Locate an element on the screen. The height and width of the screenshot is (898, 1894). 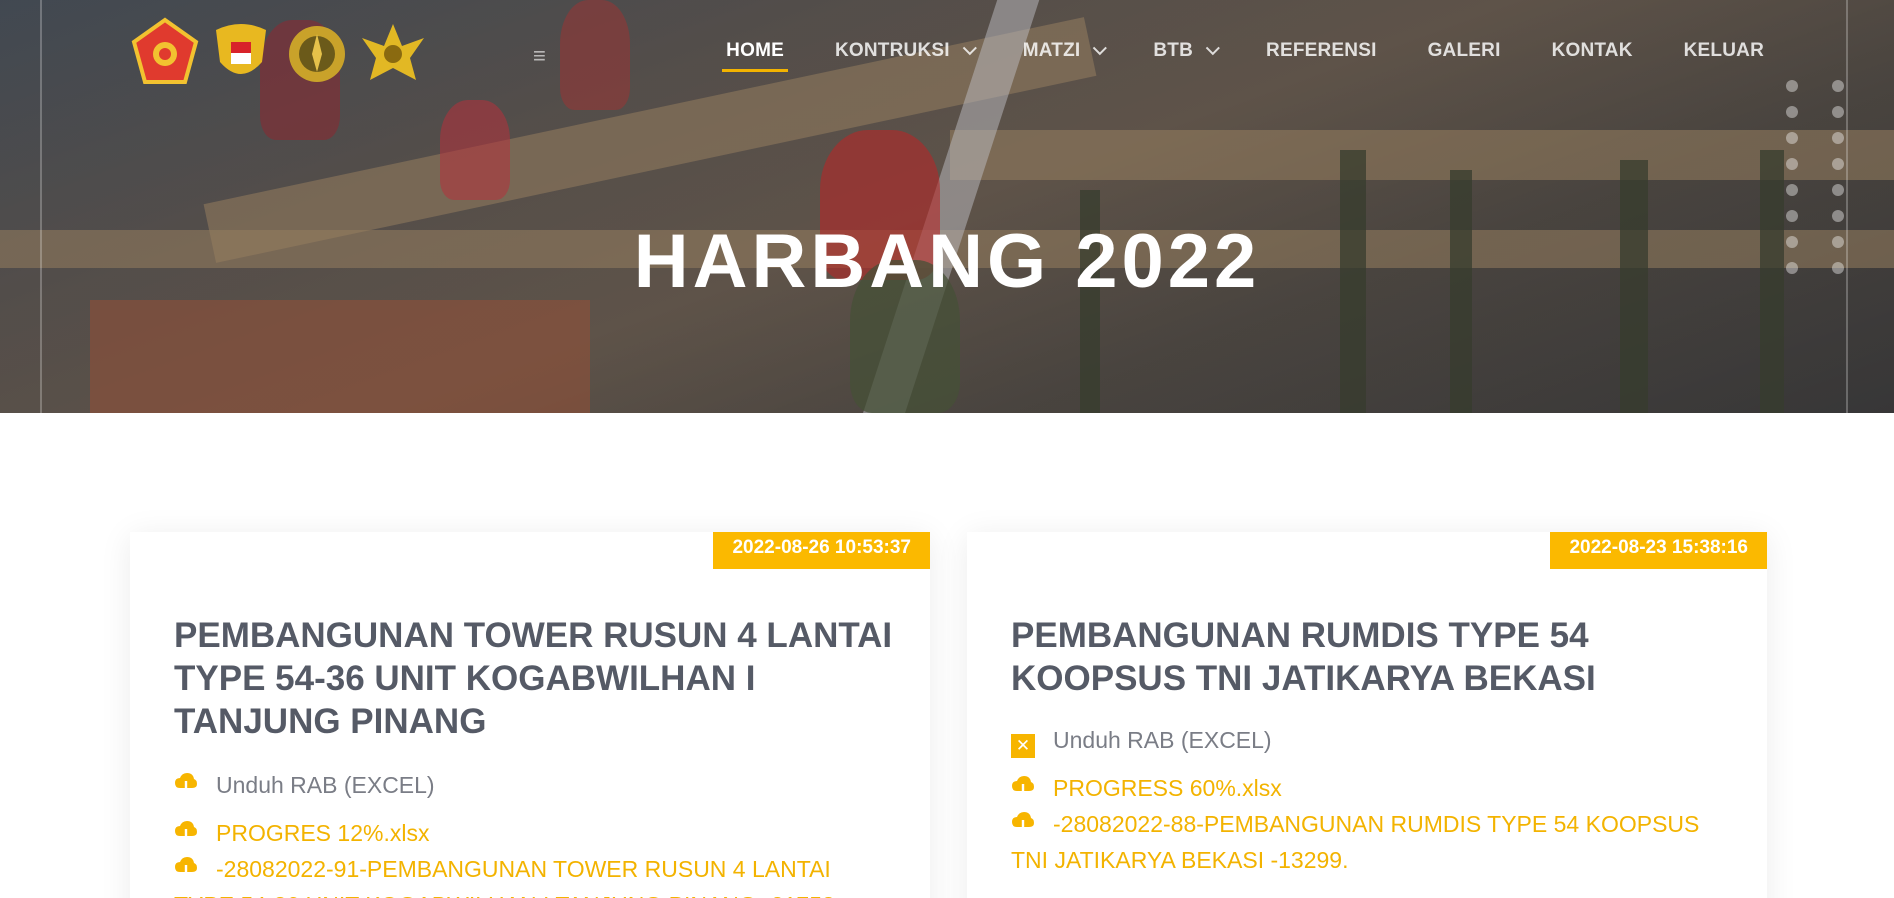
army-logo is located at coordinates (241, 52).